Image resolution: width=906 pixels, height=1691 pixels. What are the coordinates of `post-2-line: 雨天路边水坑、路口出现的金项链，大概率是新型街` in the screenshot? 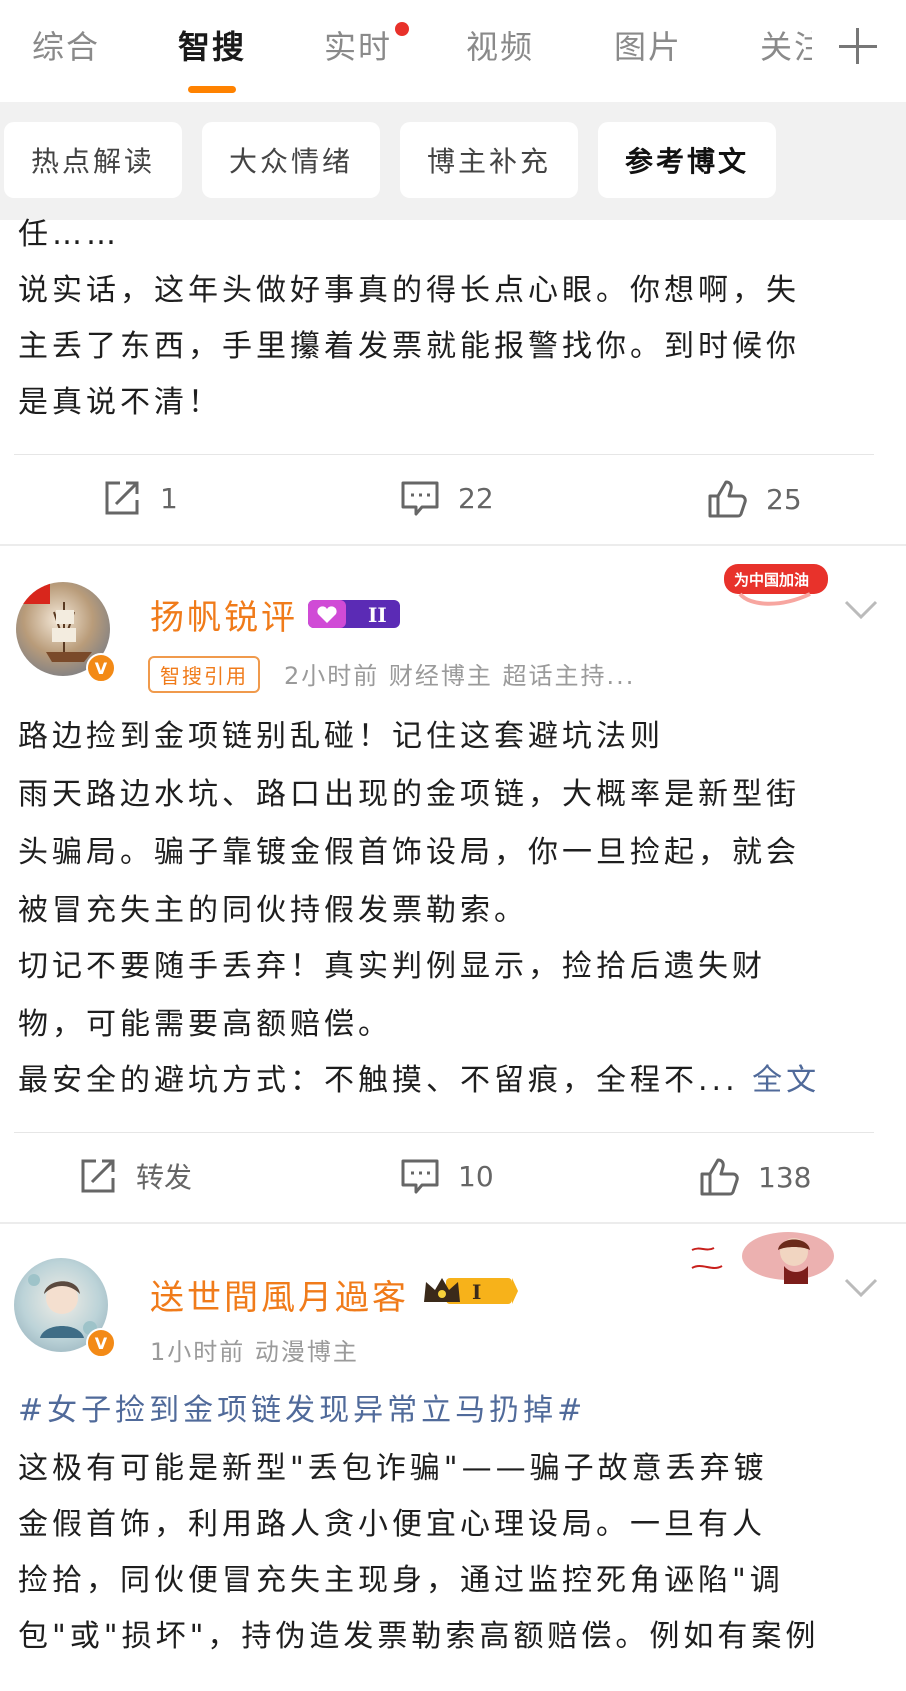 It's located at (409, 794).